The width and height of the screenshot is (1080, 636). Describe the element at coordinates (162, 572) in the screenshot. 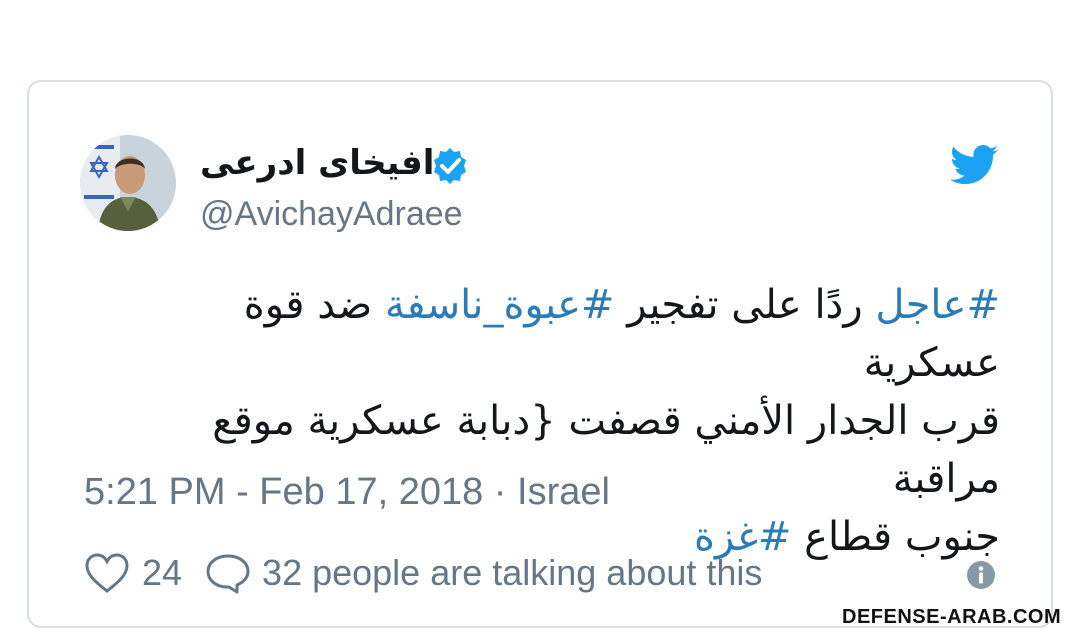

I see `like-count: 24` at that location.